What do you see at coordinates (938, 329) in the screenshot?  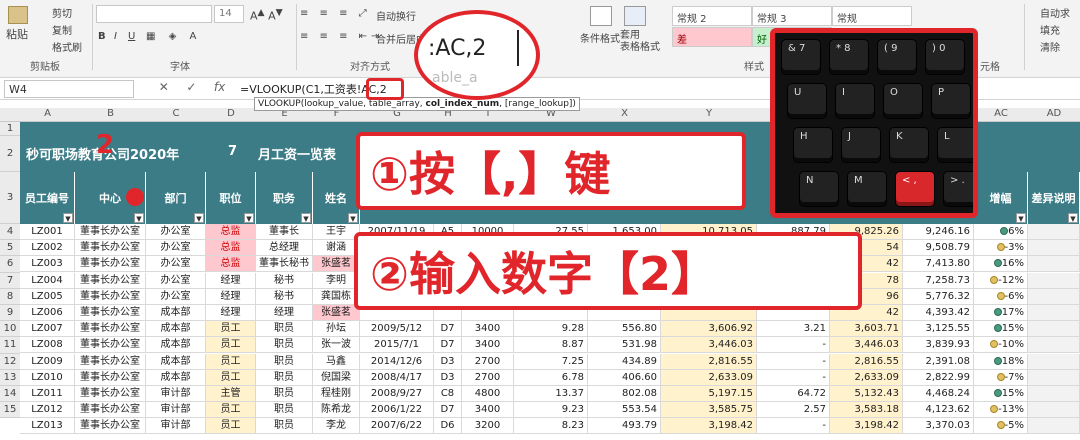 I see `cell: 3,125.55` at bounding box center [938, 329].